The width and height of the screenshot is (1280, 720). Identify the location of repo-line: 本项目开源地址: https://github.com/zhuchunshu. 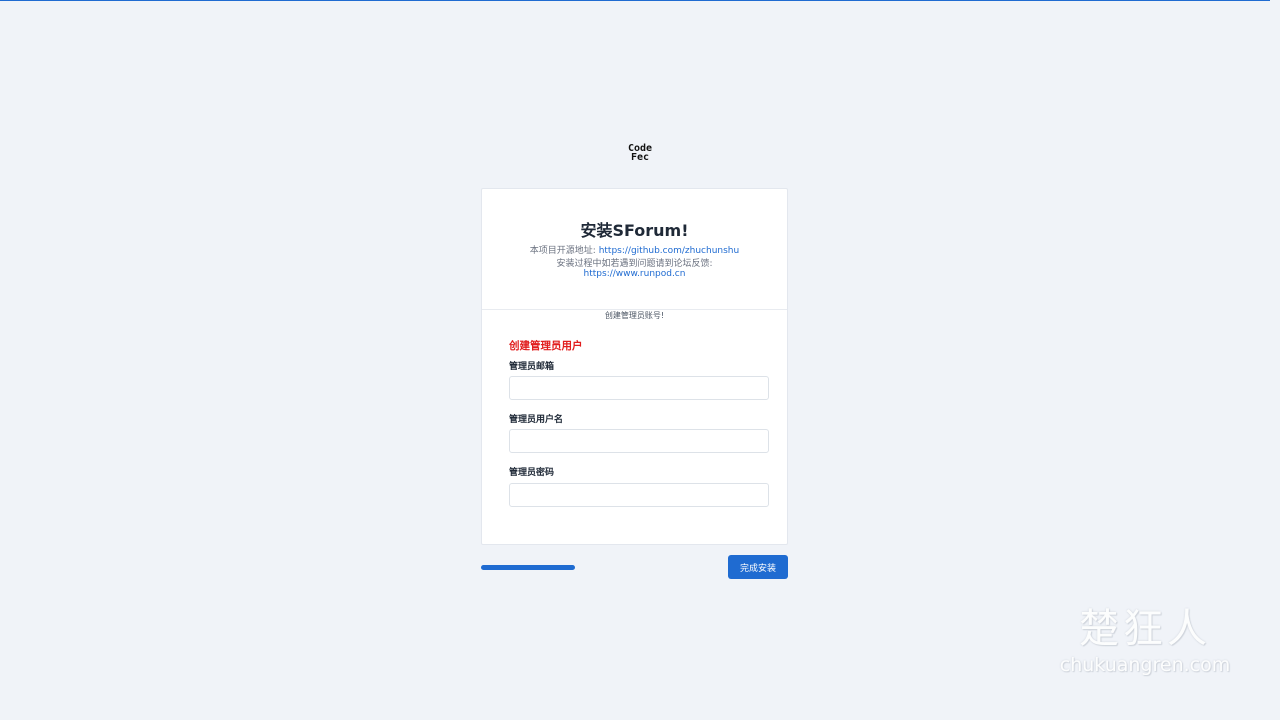
(634, 249).